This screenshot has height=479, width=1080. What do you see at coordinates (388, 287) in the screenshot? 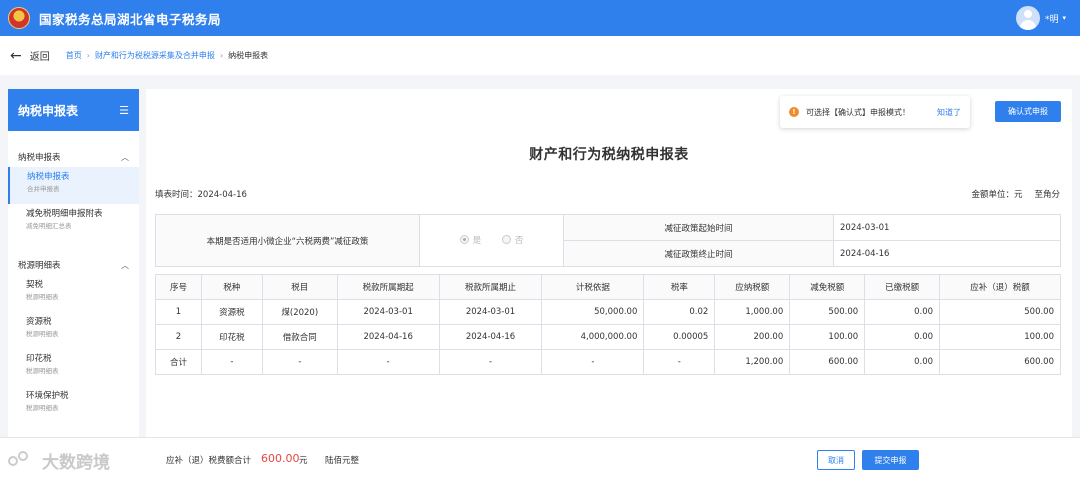
I see `column-header: 税款所属期起` at bounding box center [388, 287].